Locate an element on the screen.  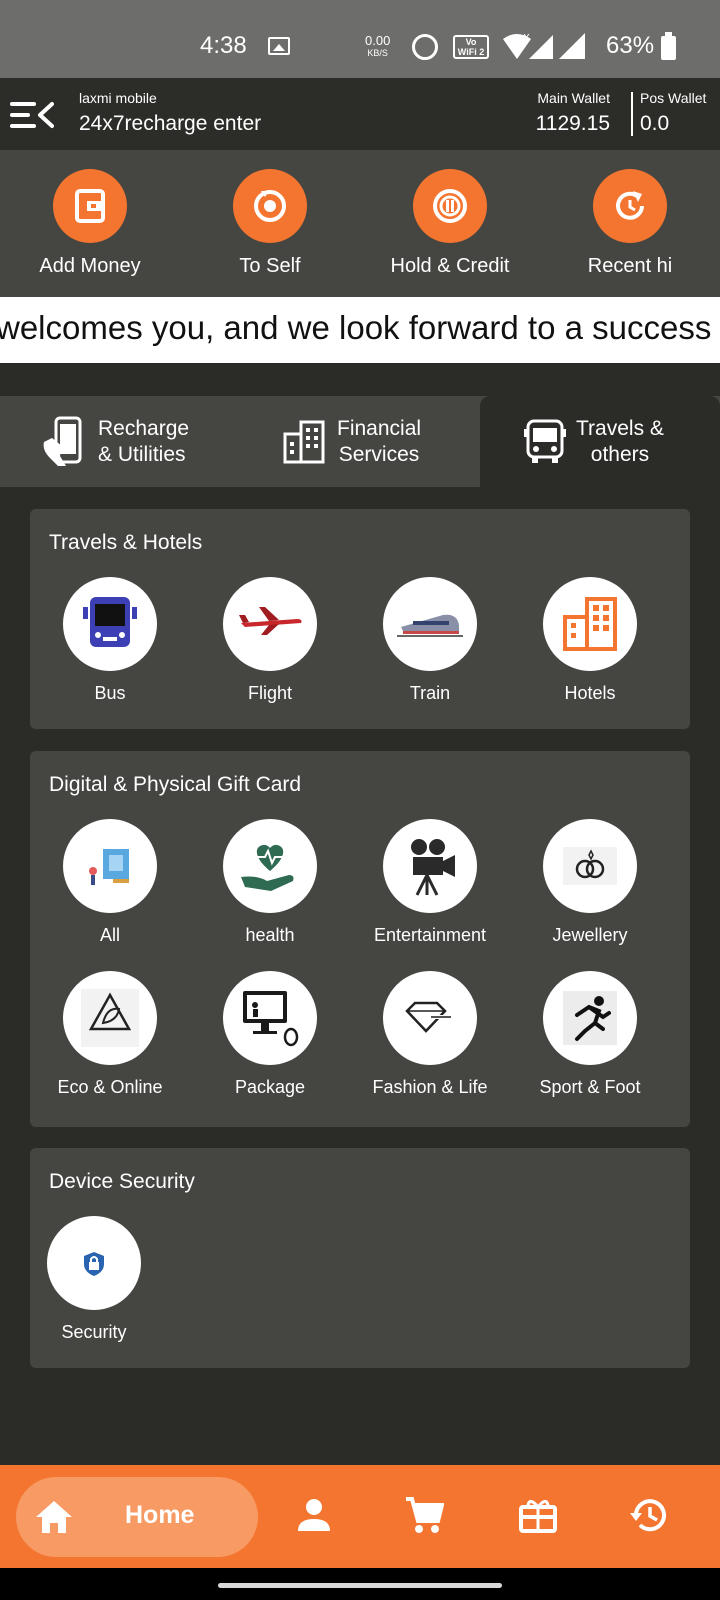
tab-travels-others: Travels & others is located at coordinates (600, 441).